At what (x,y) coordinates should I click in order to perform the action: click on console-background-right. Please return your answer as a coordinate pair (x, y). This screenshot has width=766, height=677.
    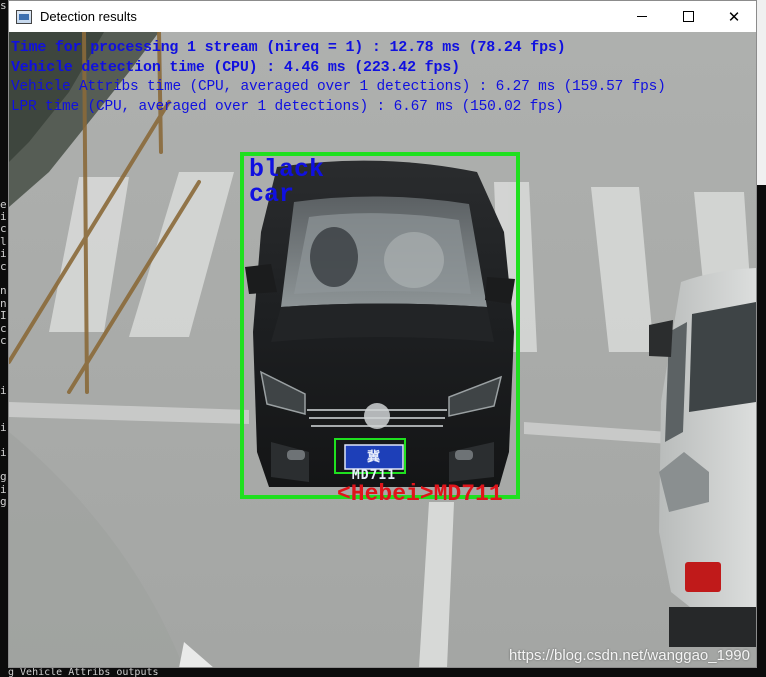
    Looking at the image, I should click on (761, 334).